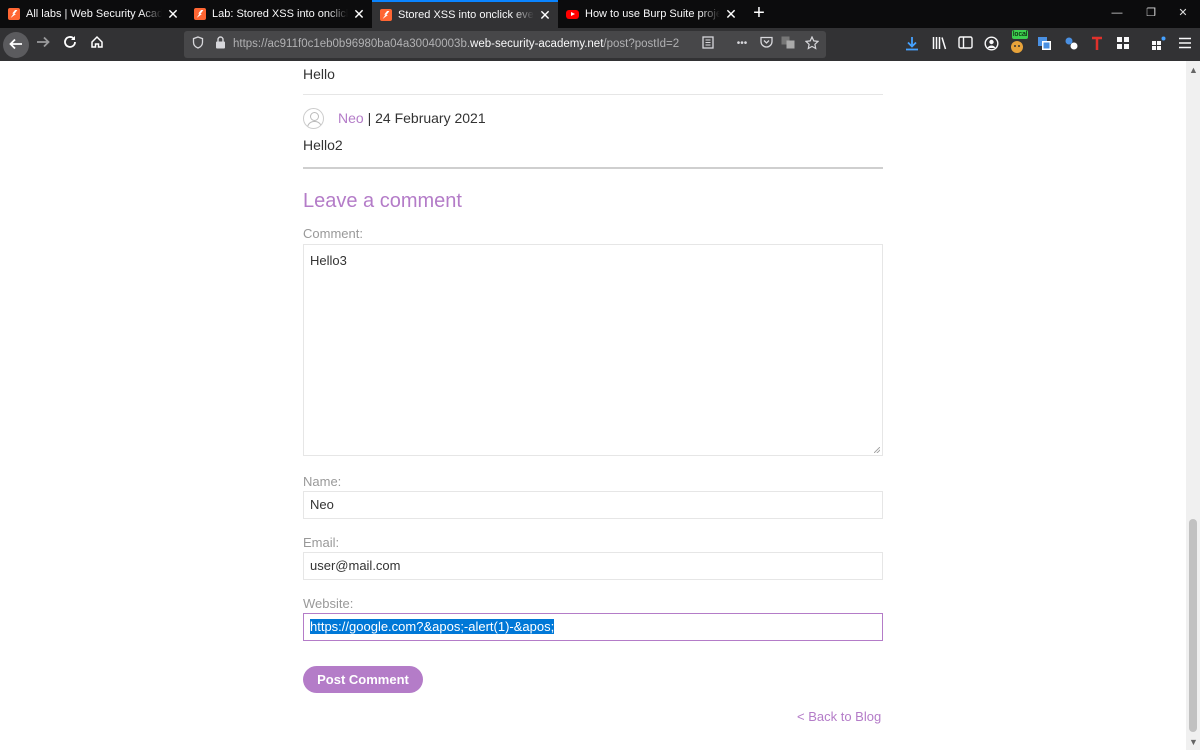 This screenshot has width=1200, height=750. I want to click on home-button, so click(97, 45).